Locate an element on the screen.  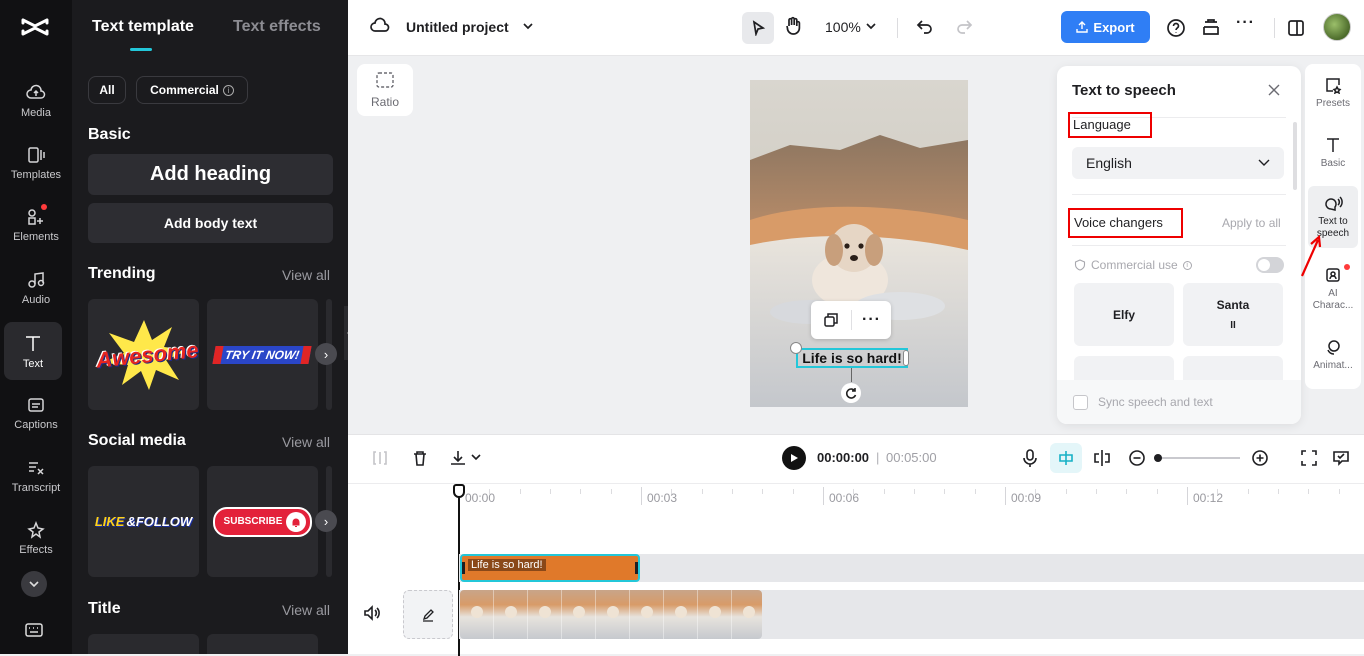
layers-button is located at coordinates (1211, 28).